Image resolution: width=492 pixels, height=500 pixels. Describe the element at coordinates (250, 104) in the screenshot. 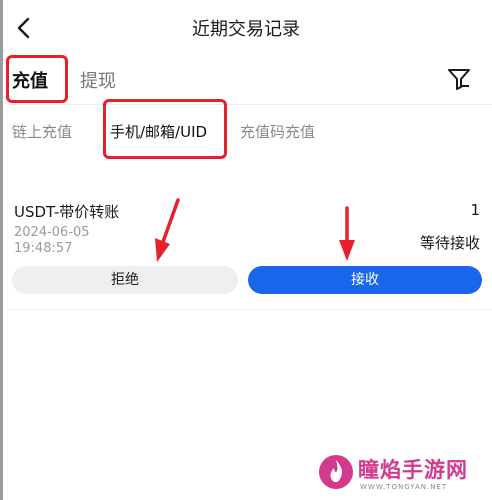

I see `tab-divider` at that location.